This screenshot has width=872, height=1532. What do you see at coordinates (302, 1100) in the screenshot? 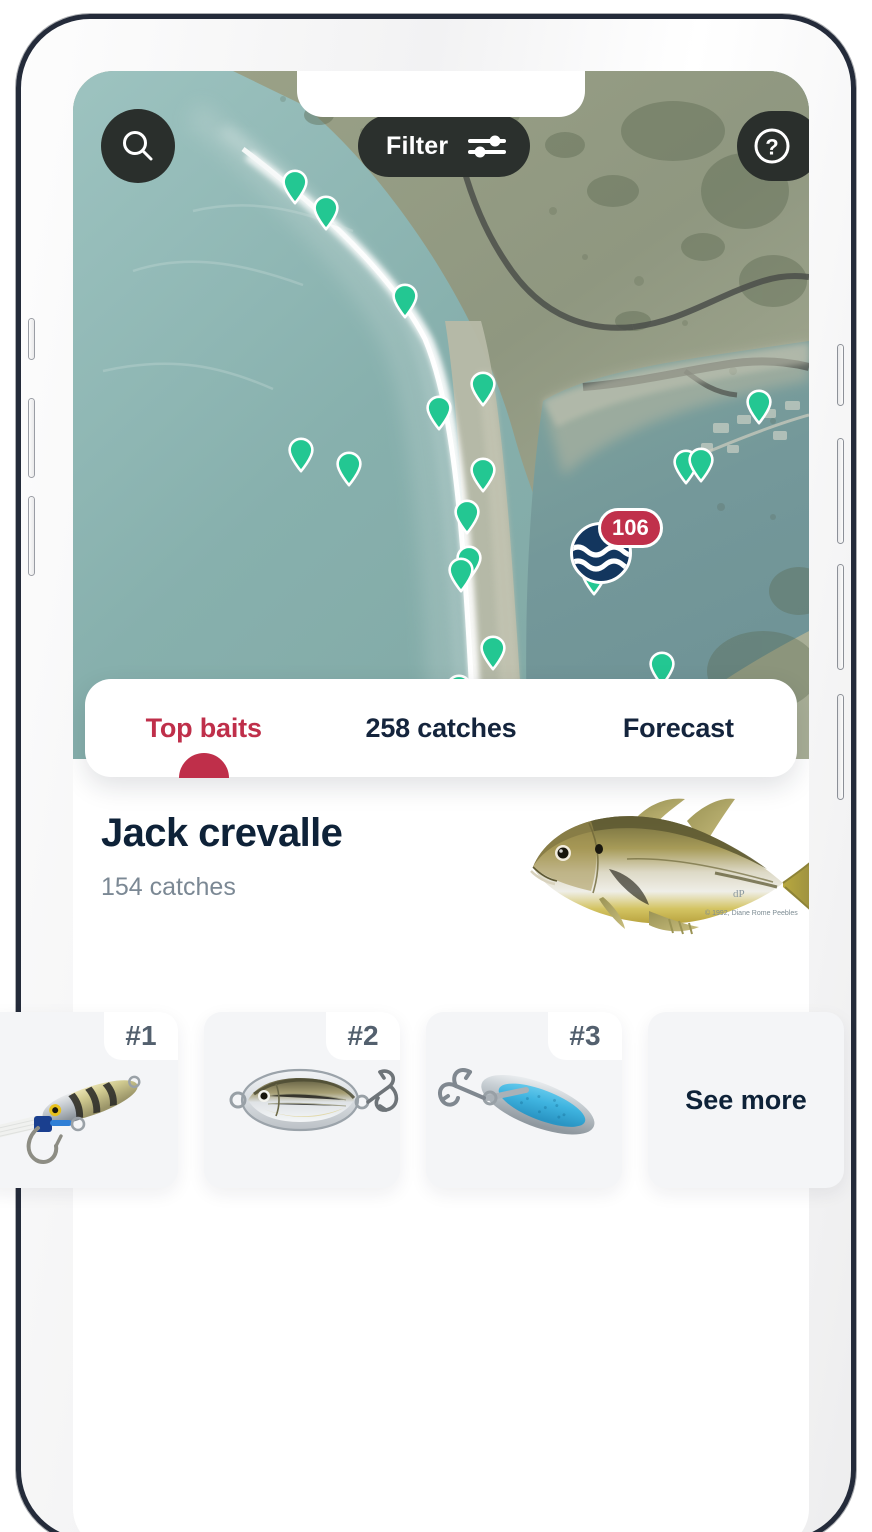
I see `bait-card: #2` at bounding box center [302, 1100].